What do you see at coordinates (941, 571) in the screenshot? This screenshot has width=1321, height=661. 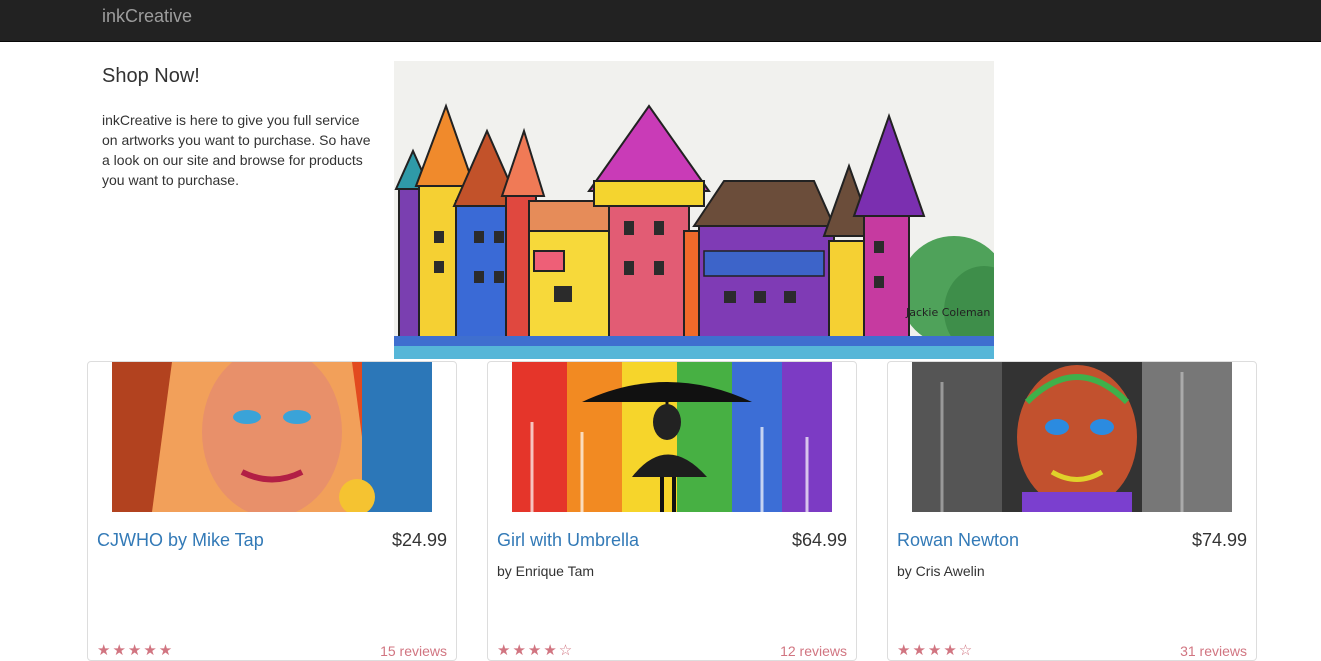 I see `product-artist: by Cris Awelin` at bounding box center [941, 571].